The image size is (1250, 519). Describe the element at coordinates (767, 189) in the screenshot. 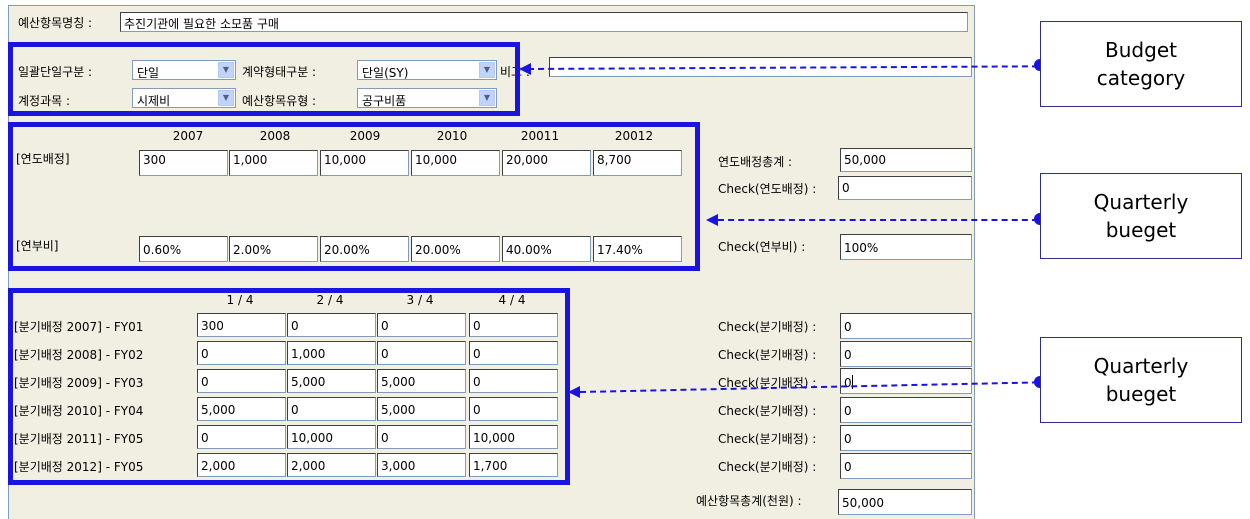

I see `check-yearly-alloc-label: Check(연도배정) :` at that location.